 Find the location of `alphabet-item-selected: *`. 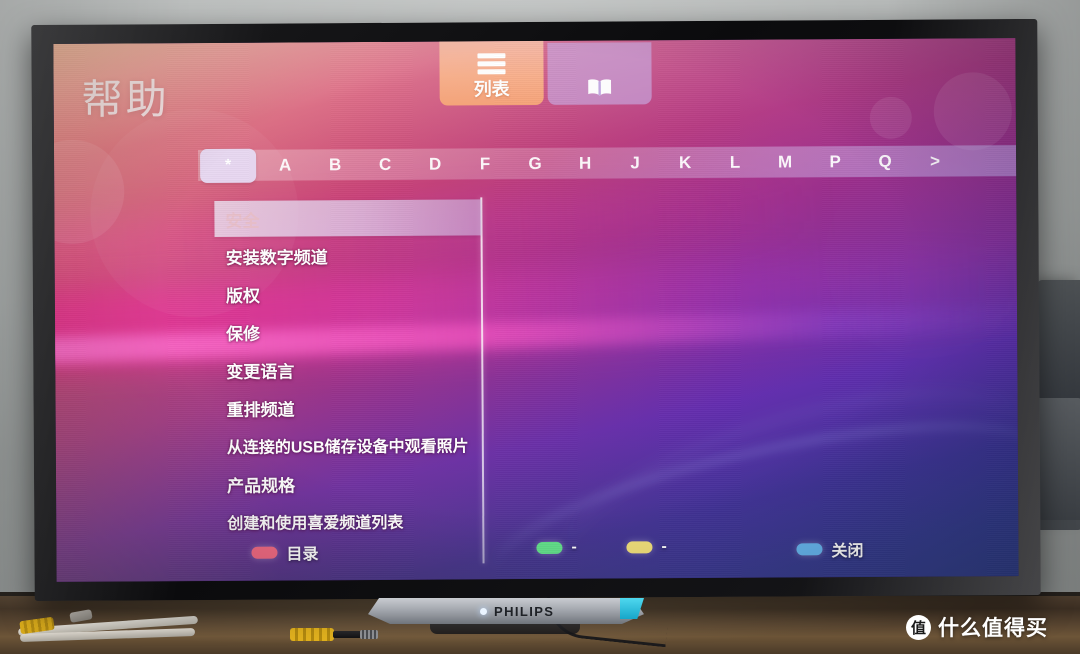

alphabet-item-selected: * is located at coordinates (228, 165).